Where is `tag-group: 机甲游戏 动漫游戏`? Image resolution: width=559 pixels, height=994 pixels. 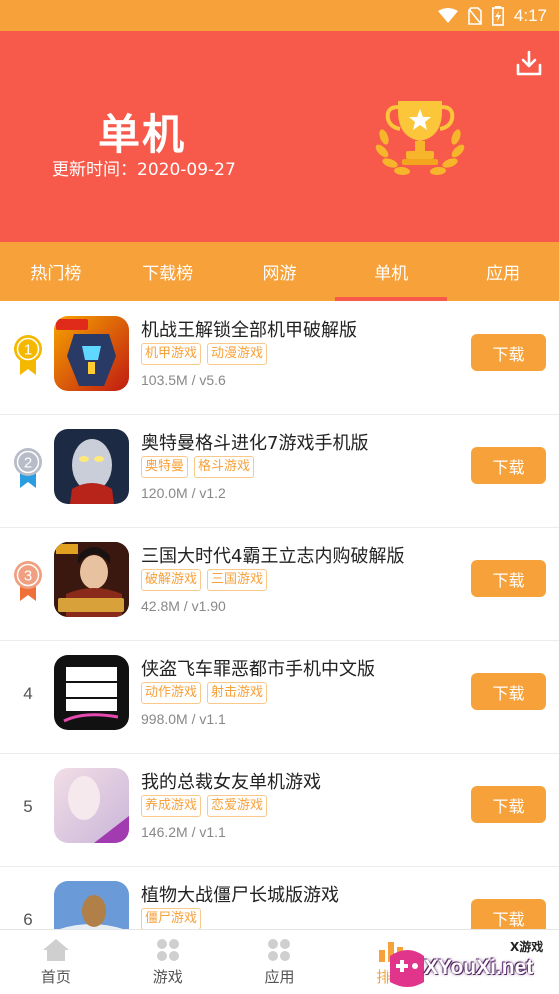 tag-group: 机甲游戏 动漫游戏 is located at coordinates (204, 354).